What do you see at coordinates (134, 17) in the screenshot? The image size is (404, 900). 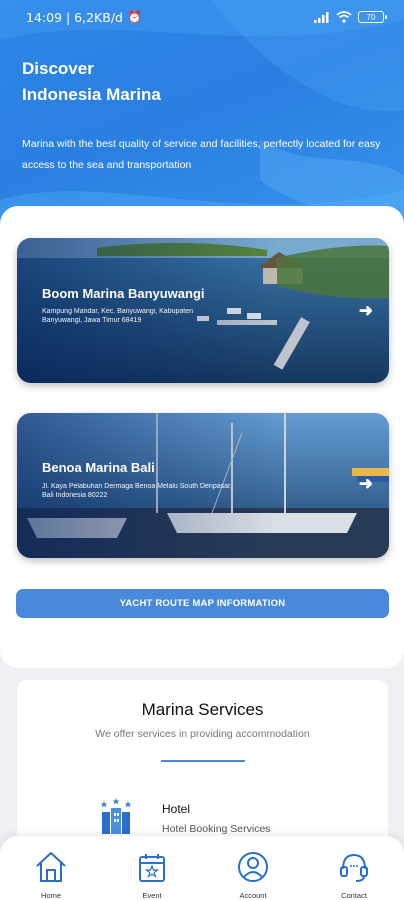 I see `alarm-icon: ⏰` at bounding box center [134, 17].